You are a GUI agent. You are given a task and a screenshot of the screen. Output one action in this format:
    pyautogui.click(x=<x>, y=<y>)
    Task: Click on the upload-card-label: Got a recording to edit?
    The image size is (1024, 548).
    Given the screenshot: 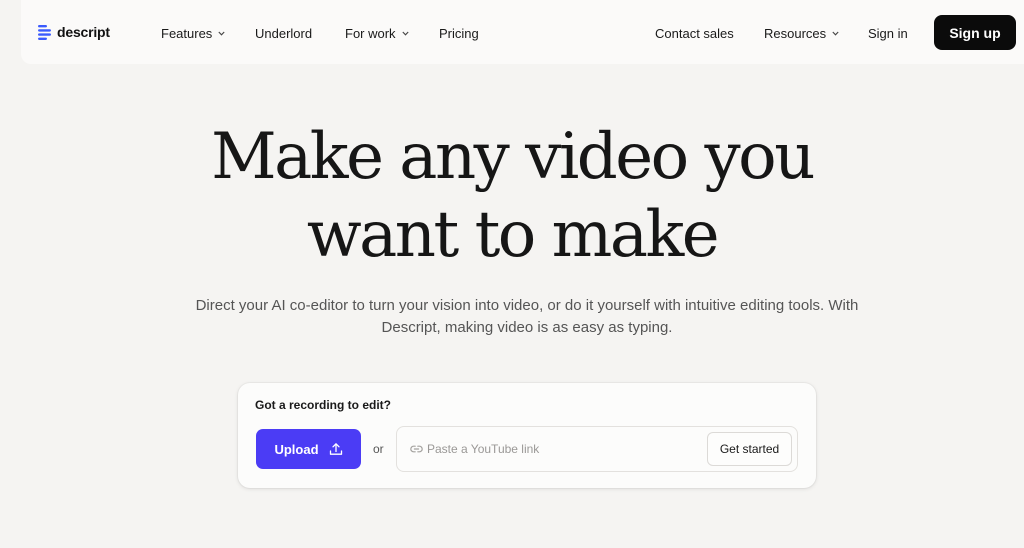 What is the action you would take?
    pyautogui.click(x=323, y=405)
    